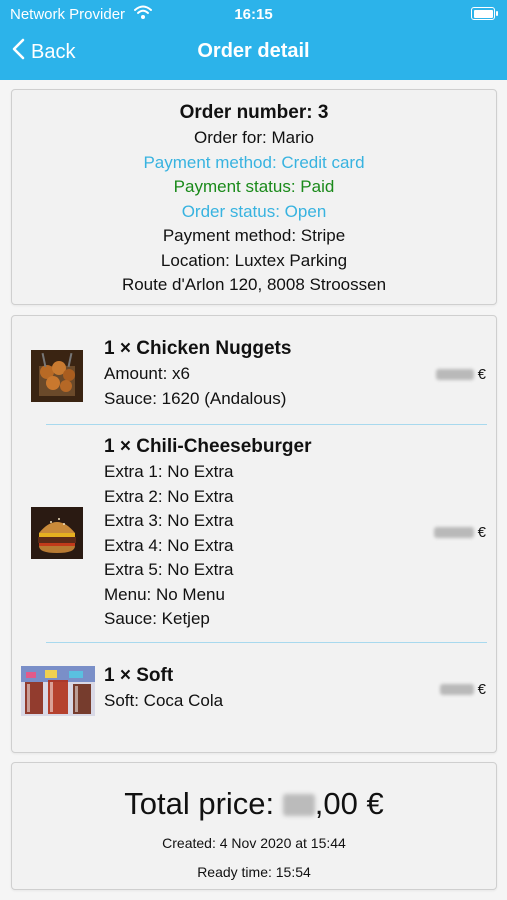 This screenshot has height=900, width=507. Describe the element at coordinates (349, 803) in the screenshot. I see `total-suffix: ,00 €` at that location.